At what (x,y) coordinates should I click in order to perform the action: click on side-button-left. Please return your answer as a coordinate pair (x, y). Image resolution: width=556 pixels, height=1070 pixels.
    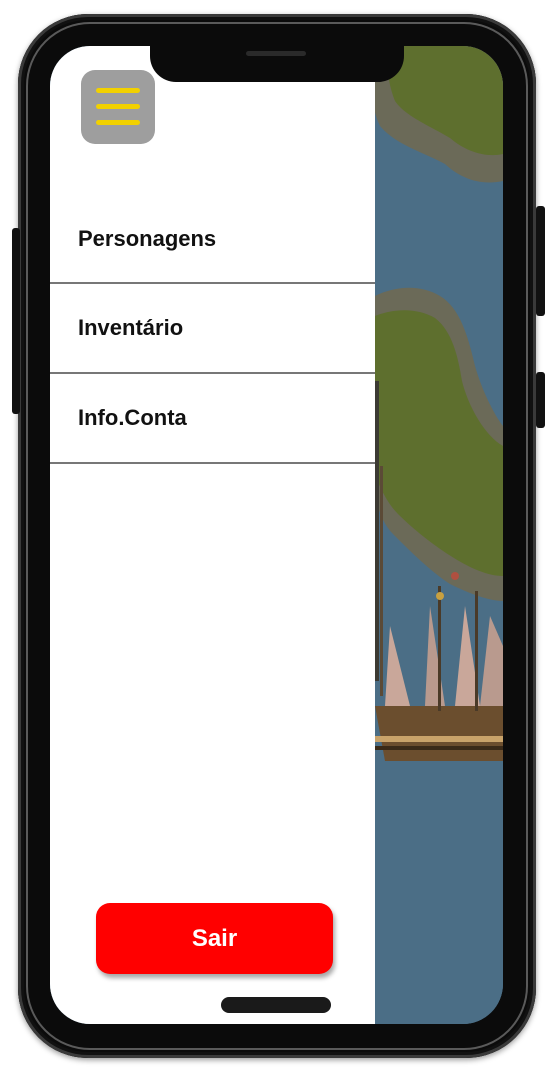
    Looking at the image, I should click on (16, 321).